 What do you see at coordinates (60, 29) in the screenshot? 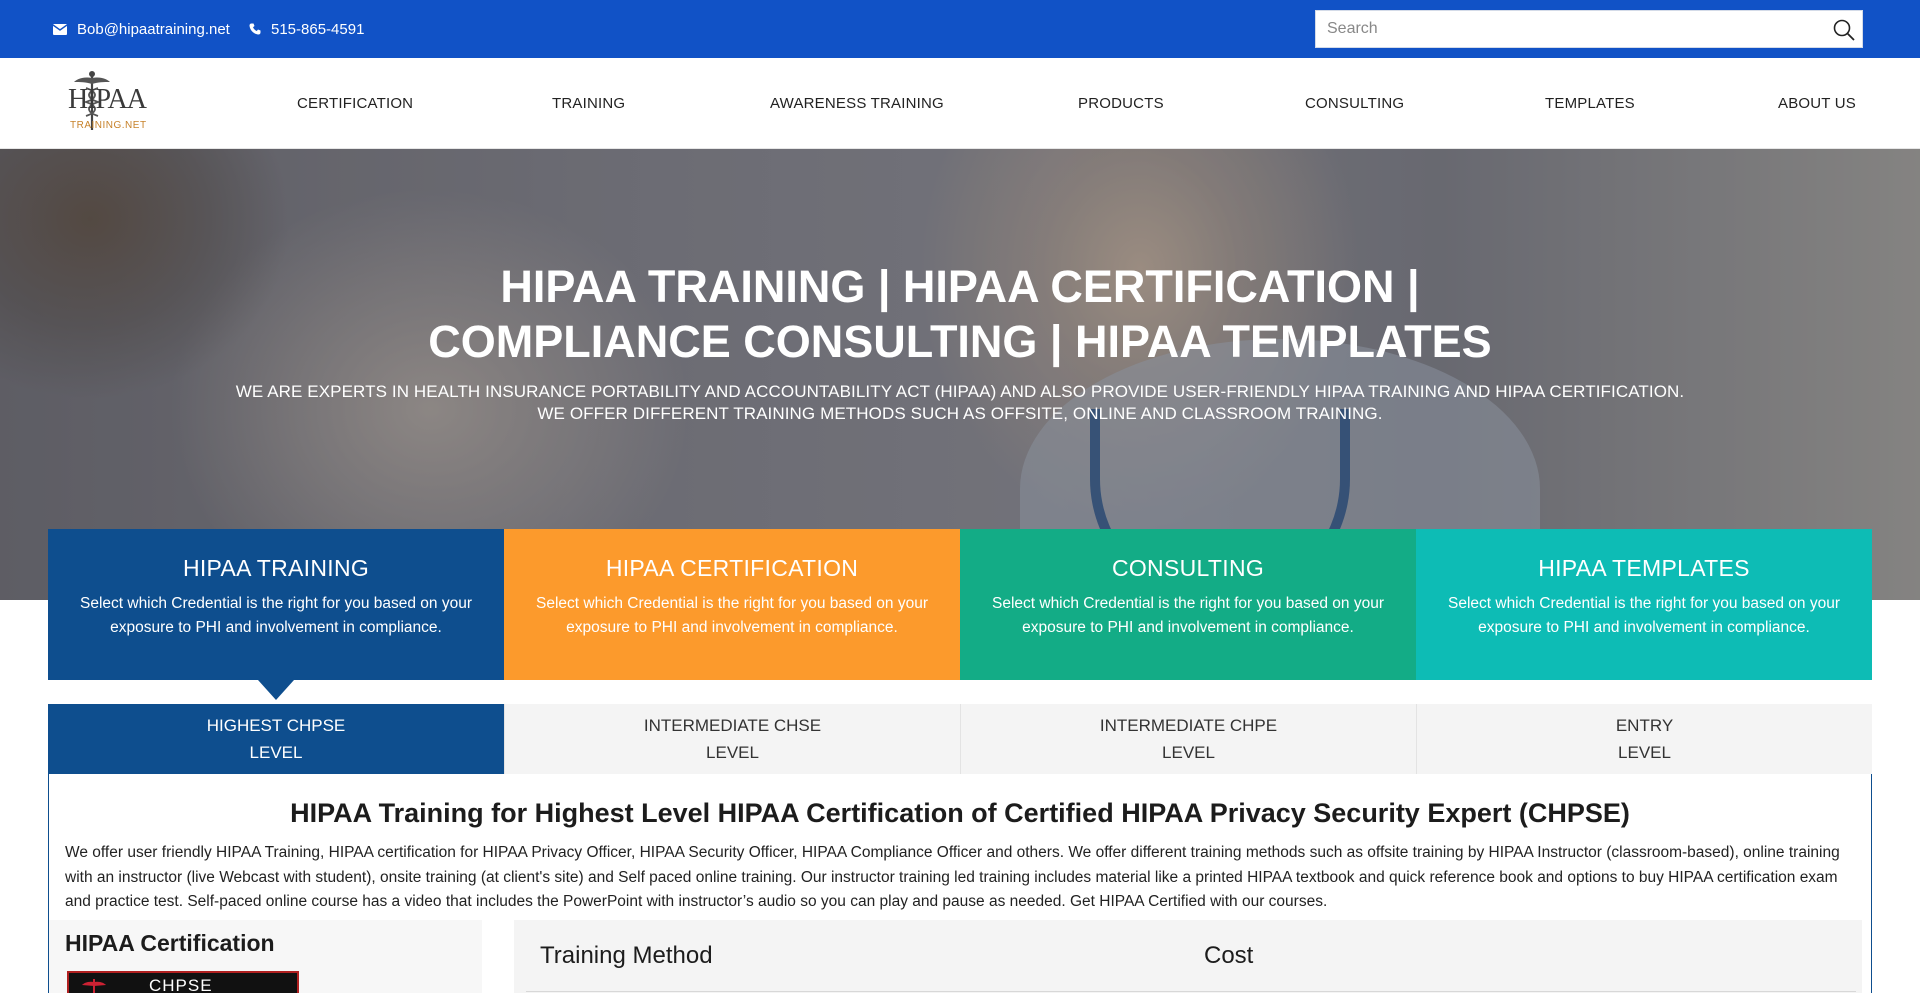
I see `envelope-icon` at bounding box center [60, 29].